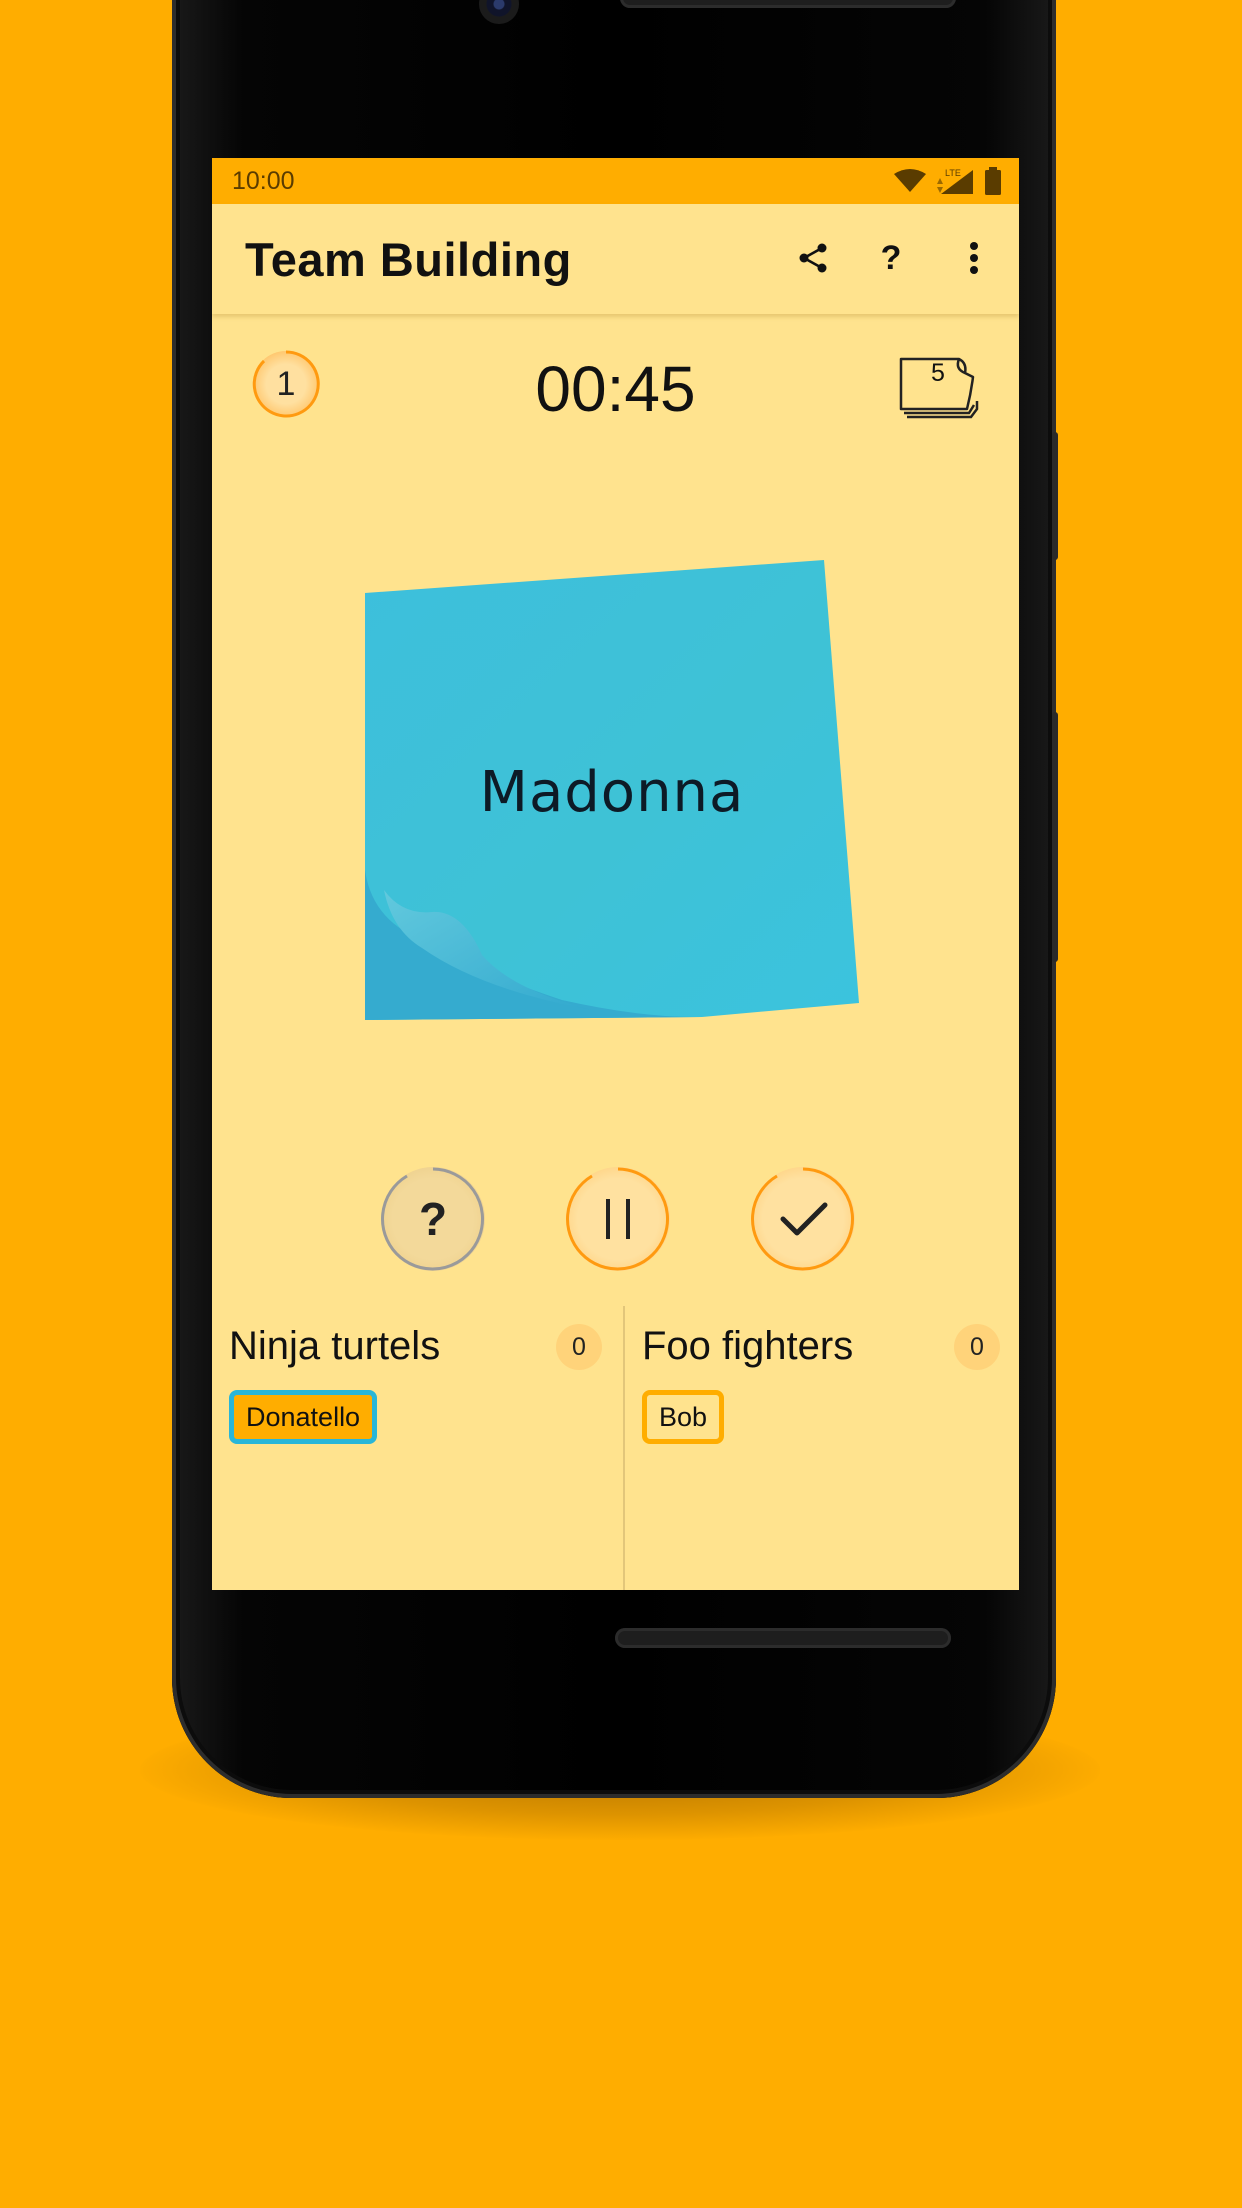 Image resolution: width=1242 pixels, height=2208 pixels. I want to click on more-options-button, so click(974, 258).